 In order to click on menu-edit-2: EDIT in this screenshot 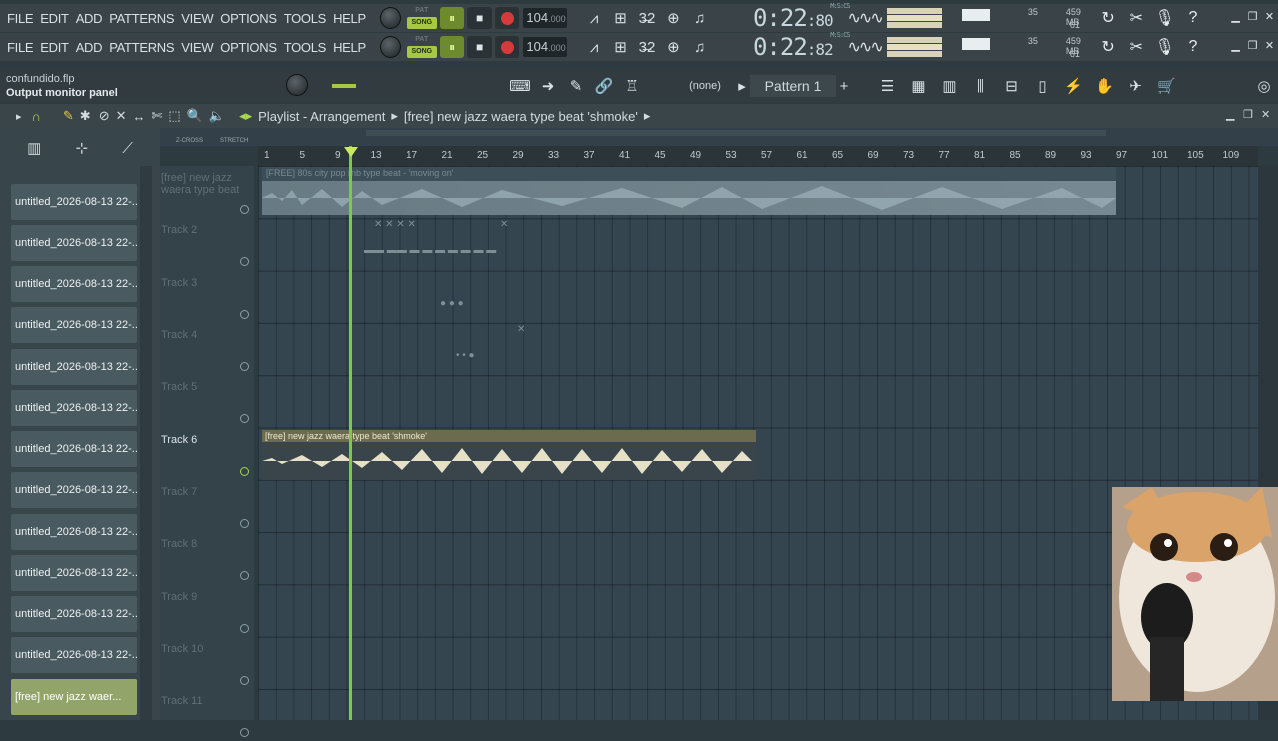, I will do `click(54, 47)`.